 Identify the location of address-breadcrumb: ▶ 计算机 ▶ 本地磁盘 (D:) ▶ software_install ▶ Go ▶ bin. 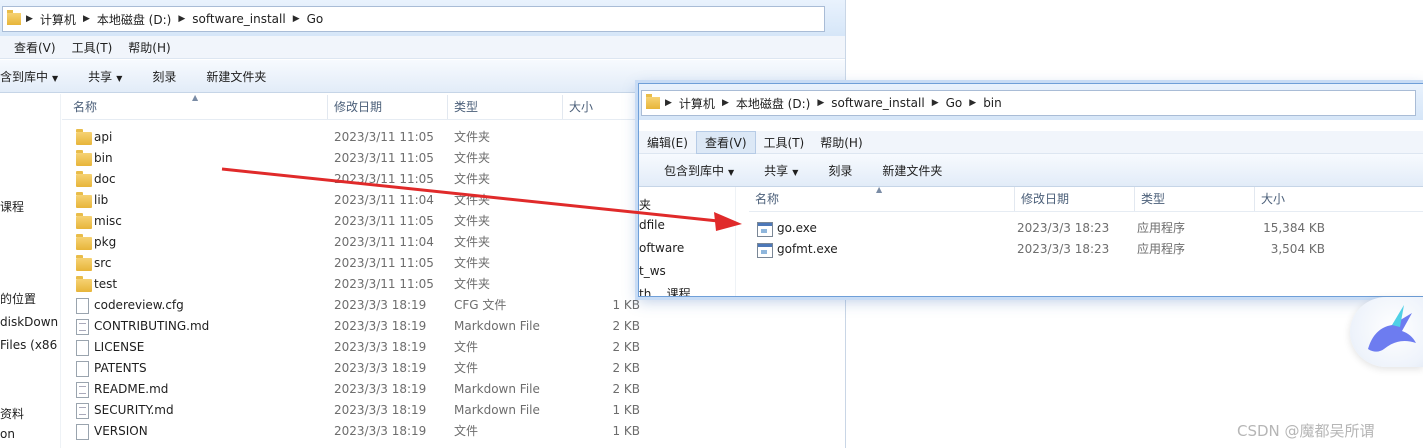
(1028, 103).